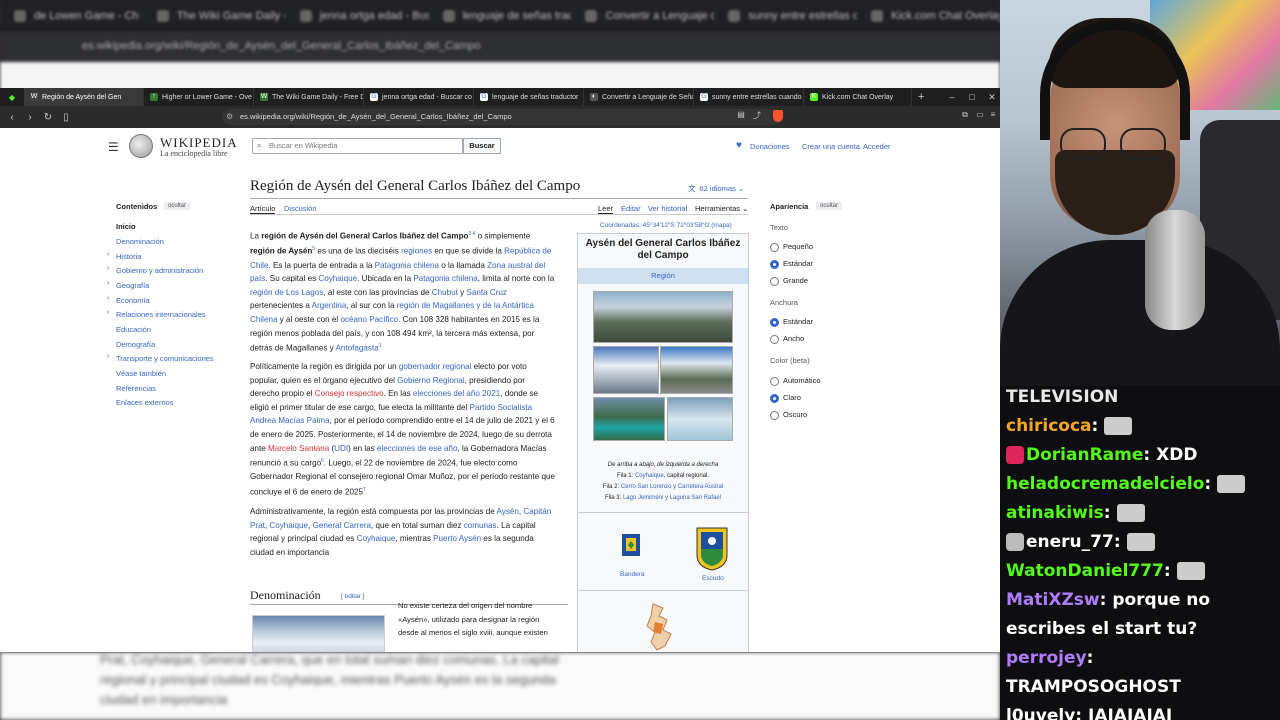 The height and width of the screenshot is (720, 1280). What do you see at coordinates (457, 538) in the screenshot?
I see `article-link: Puerto Aysén` at bounding box center [457, 538].